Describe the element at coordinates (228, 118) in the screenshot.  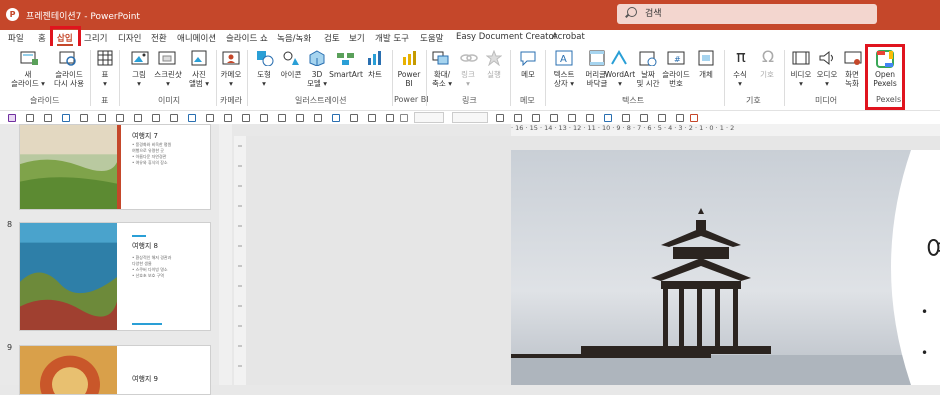
I see `grid-icon` at that location.